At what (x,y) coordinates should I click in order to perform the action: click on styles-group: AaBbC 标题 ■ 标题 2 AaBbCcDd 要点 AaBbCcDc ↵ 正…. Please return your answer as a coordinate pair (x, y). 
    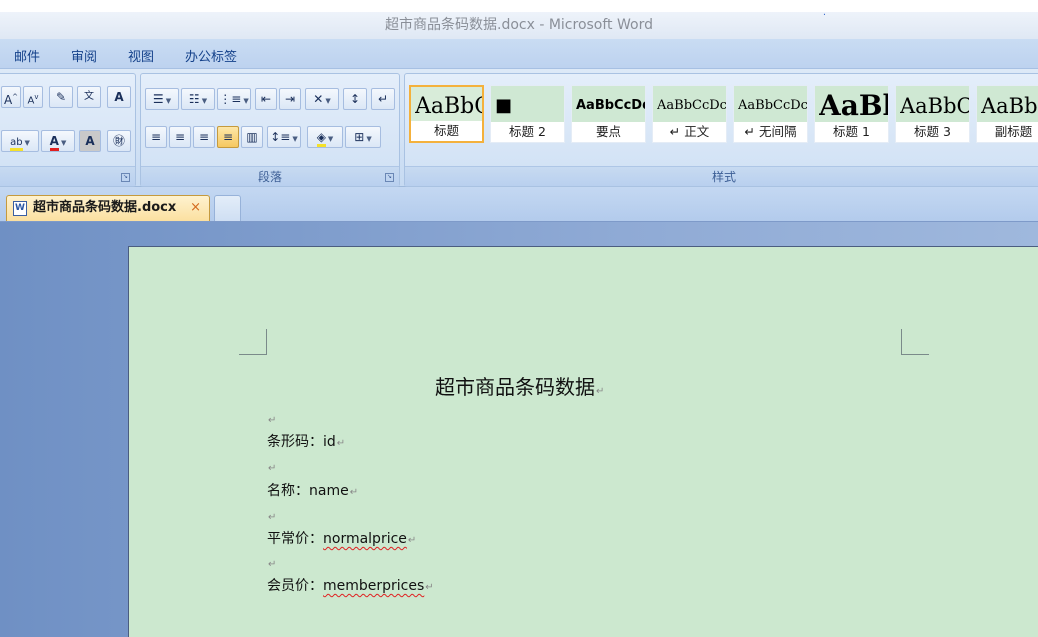
    Looking at the image, I should click on (721, 130).